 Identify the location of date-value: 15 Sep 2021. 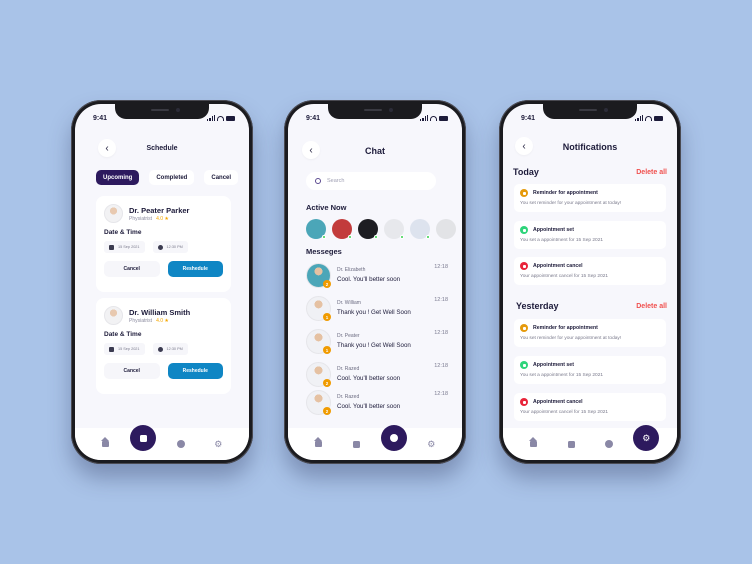
(129, 247).